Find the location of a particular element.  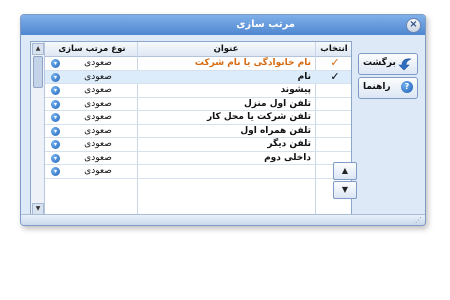

table-row: ▾ صعودی تلفن شرکت یا محل کار is located at coordinates (198, 118).